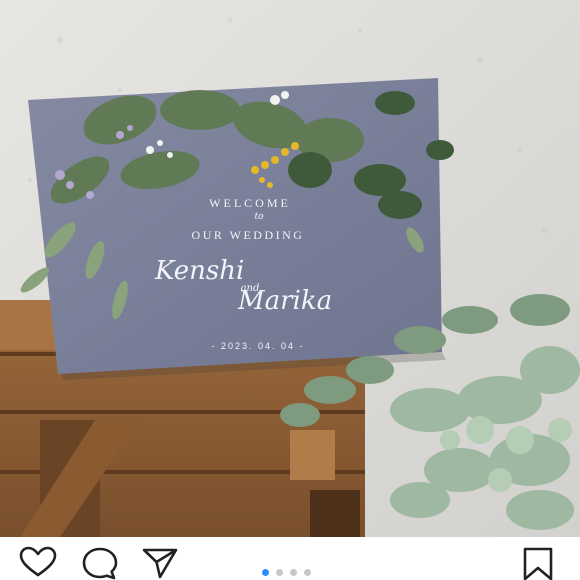 This screenshot has width=580, height=580. I want to click on sign-welcome-text: WELCOME, so click(250, 203).